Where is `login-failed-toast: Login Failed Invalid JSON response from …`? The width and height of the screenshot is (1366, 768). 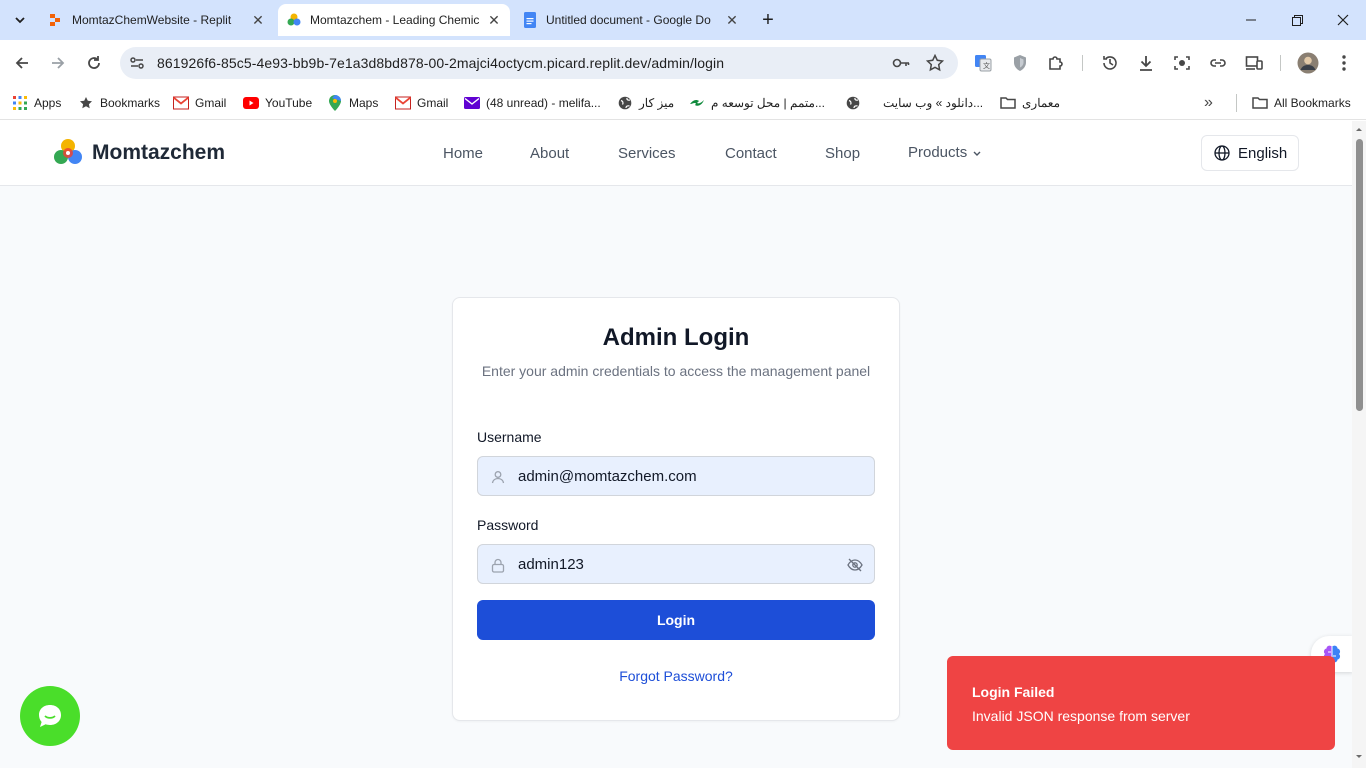
login-failed-toast: Login Failed Invalid JSON response from … is located at coordinates (1141, 703).